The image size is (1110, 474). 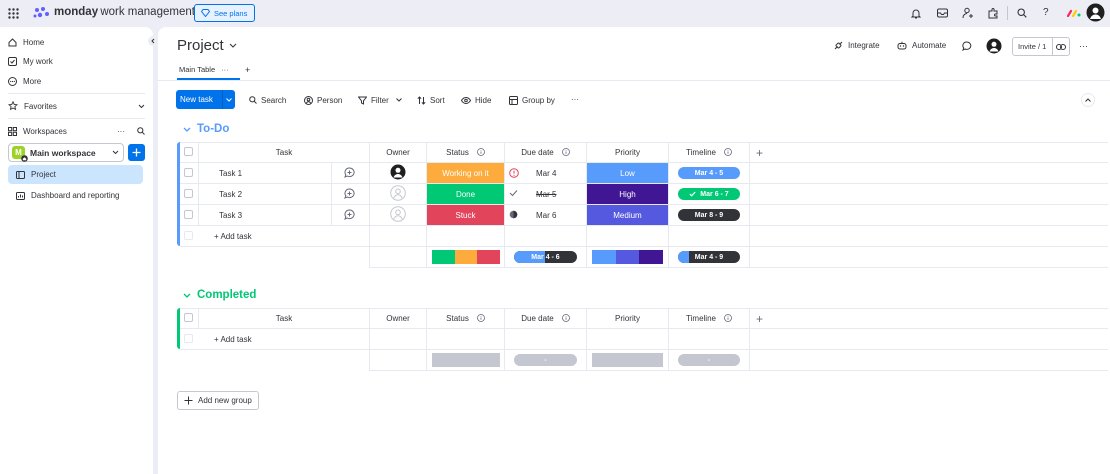 I want to click on board-title: Project, so click(x=207, y=45).